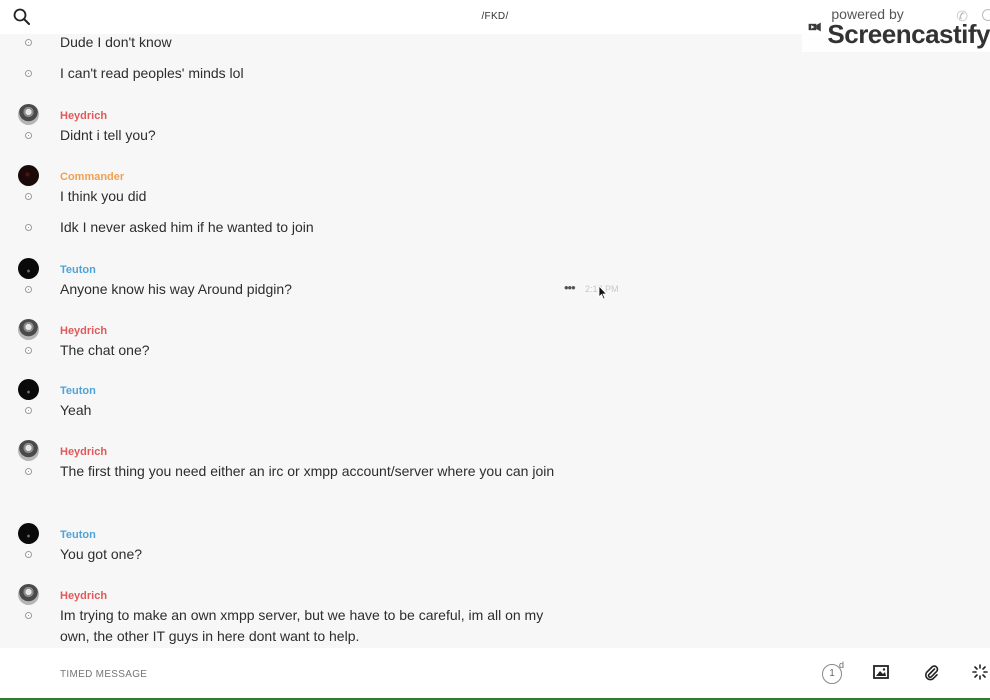 The image size is (990, 700). Describe the element at coordinates (101, 554) in the screenshot. I see `message-text: You got one?` at that location.